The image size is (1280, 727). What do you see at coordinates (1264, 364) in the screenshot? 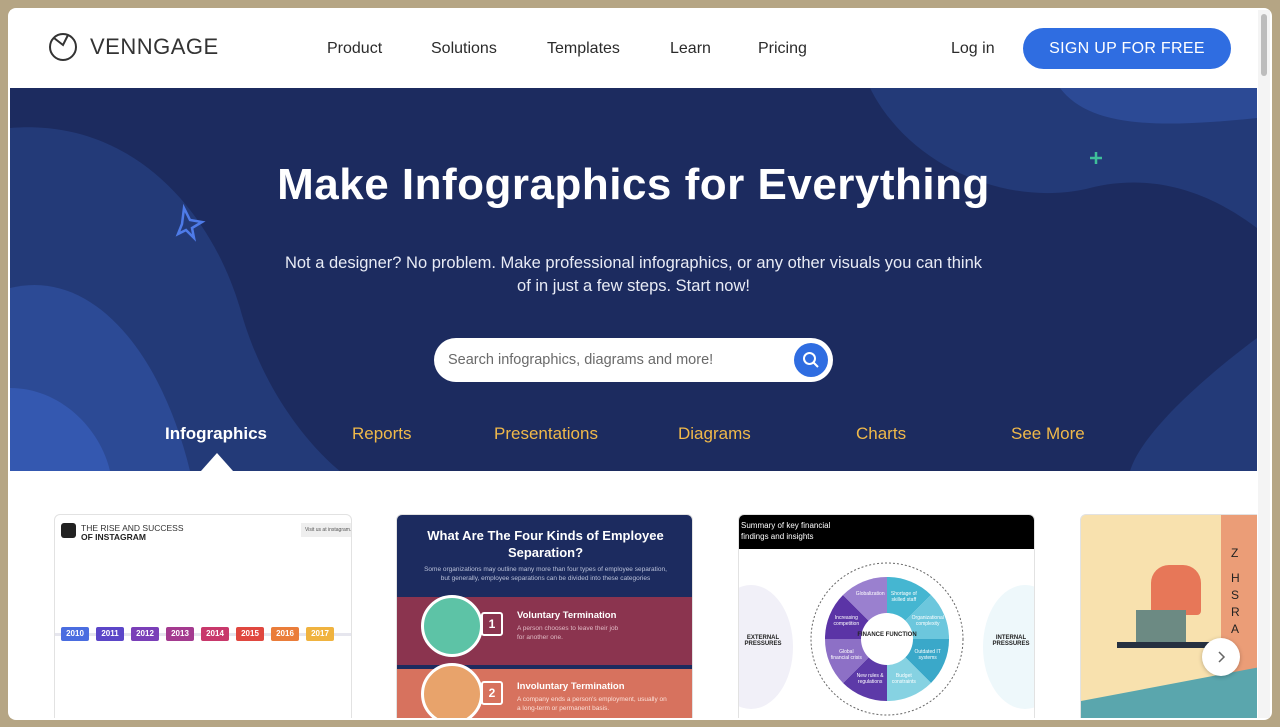
I see `scrollbar` at bounding box center [1264, 364].